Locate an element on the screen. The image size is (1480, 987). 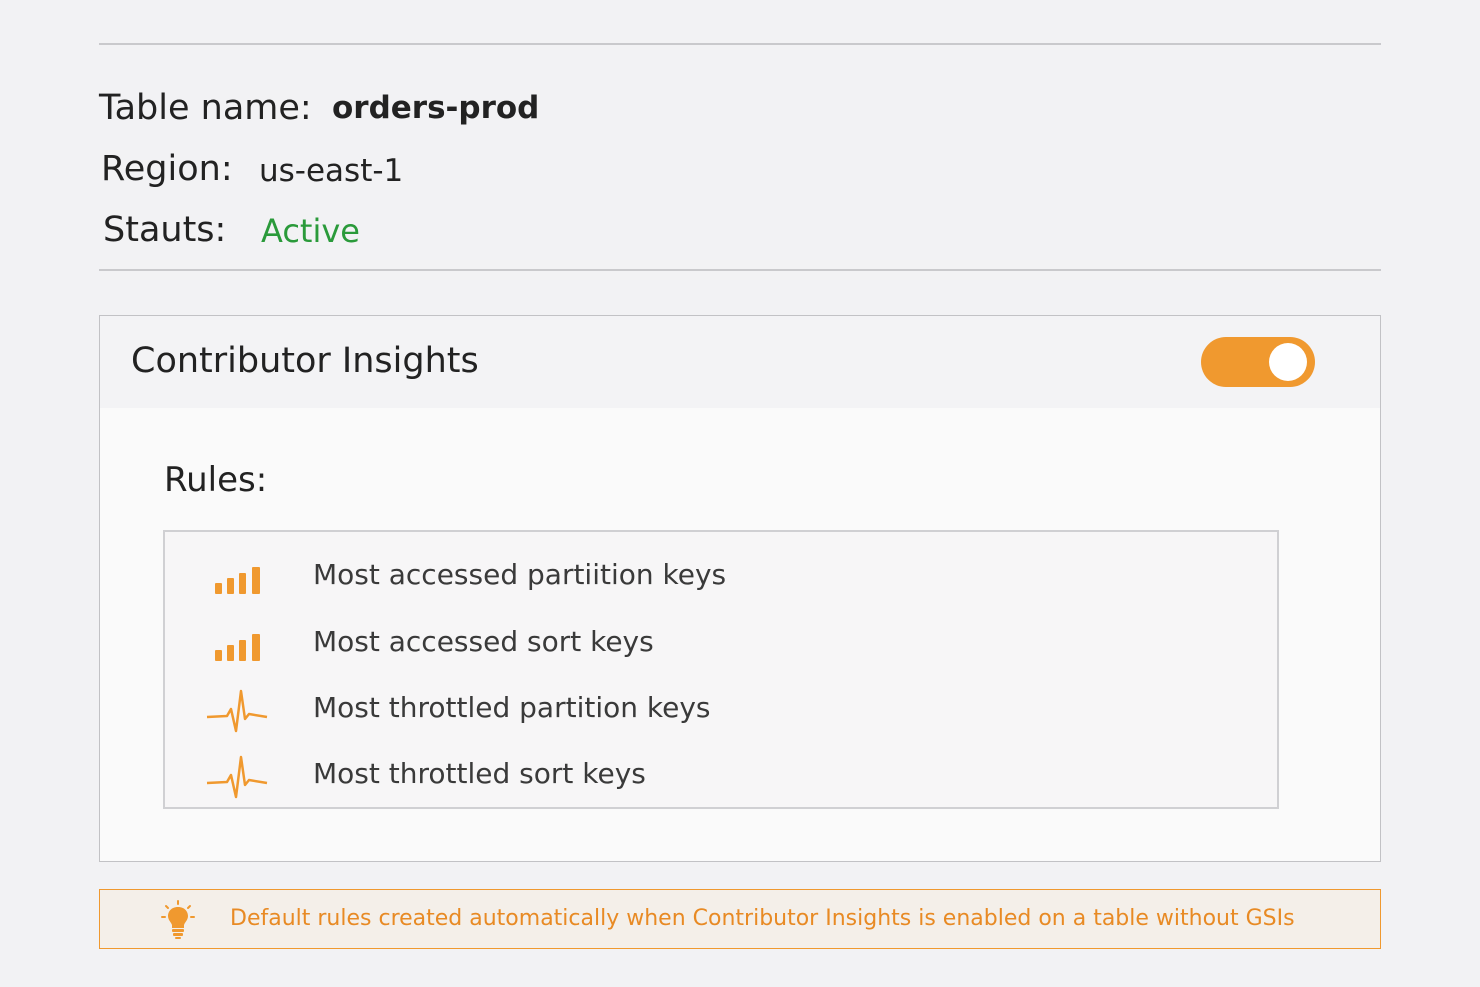
bottom-divider is located at coordinates (740, 270).